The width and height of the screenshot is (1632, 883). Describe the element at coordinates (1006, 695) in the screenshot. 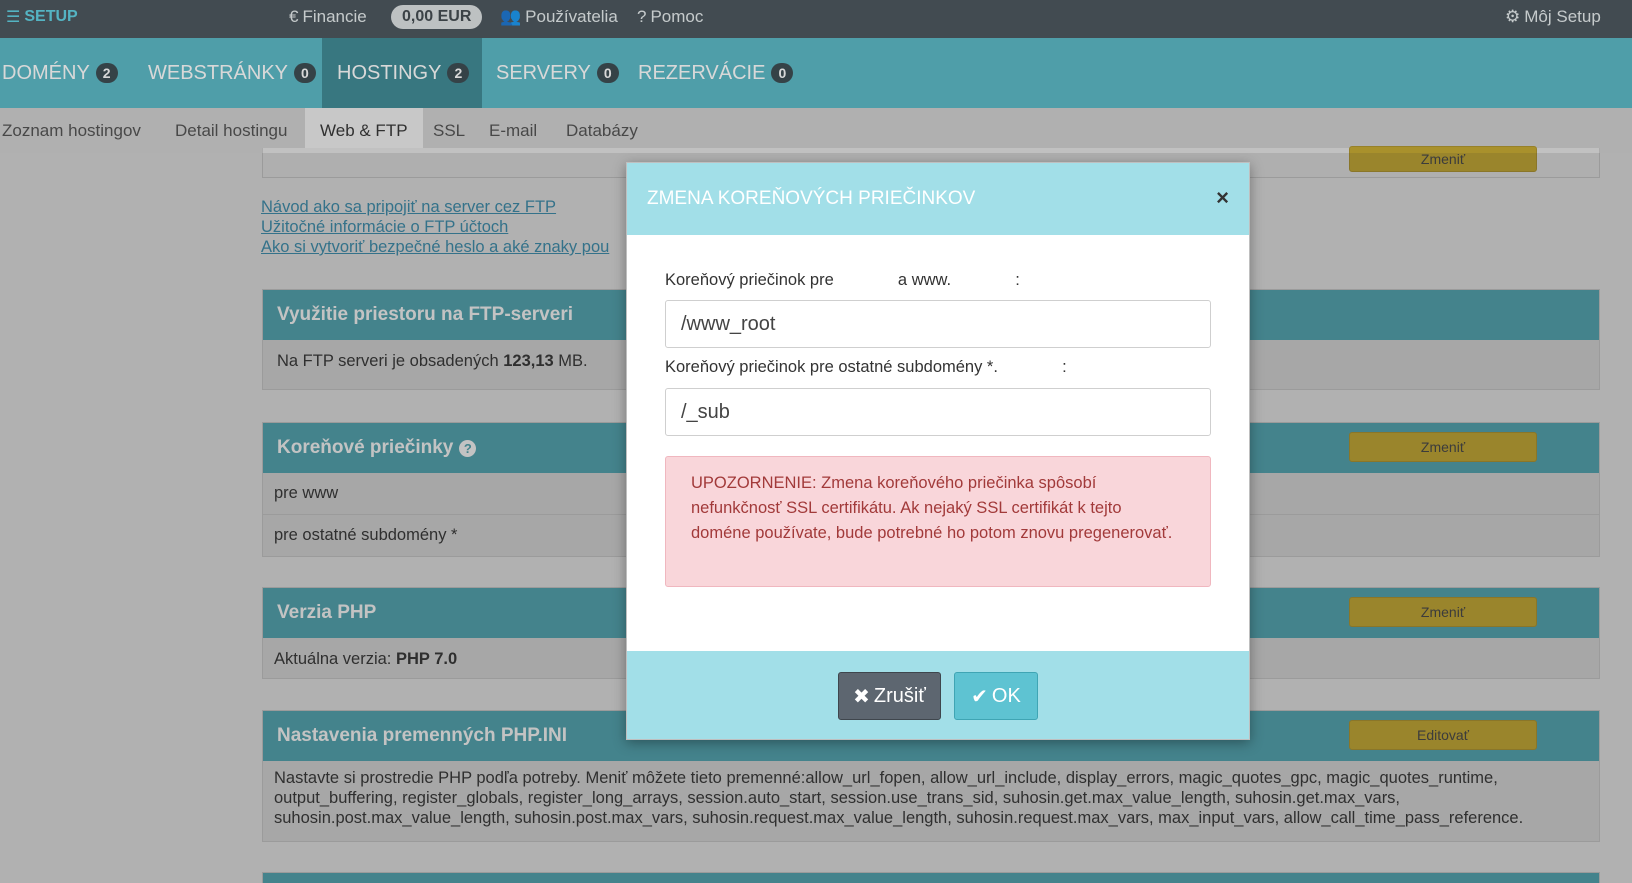

I see `ok-label: OK` at that location.